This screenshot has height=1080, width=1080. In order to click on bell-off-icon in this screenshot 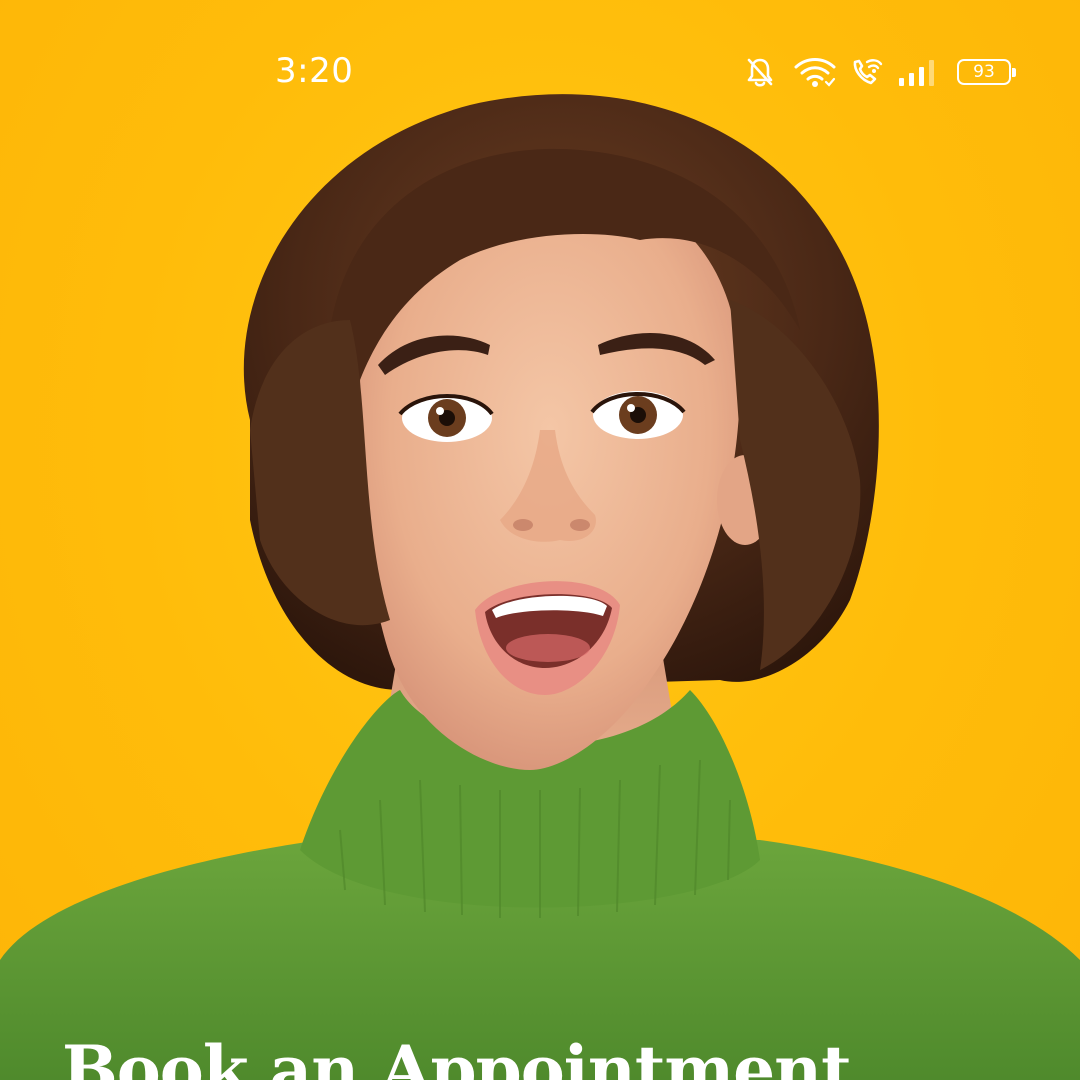, I will do `click(760, 72)`.